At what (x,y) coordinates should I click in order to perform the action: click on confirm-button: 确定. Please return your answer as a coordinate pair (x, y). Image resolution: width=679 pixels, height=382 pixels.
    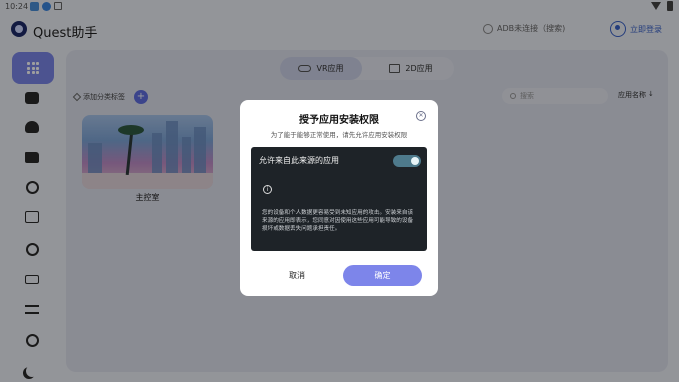
    Looking at the image, I should click on (382, 275).